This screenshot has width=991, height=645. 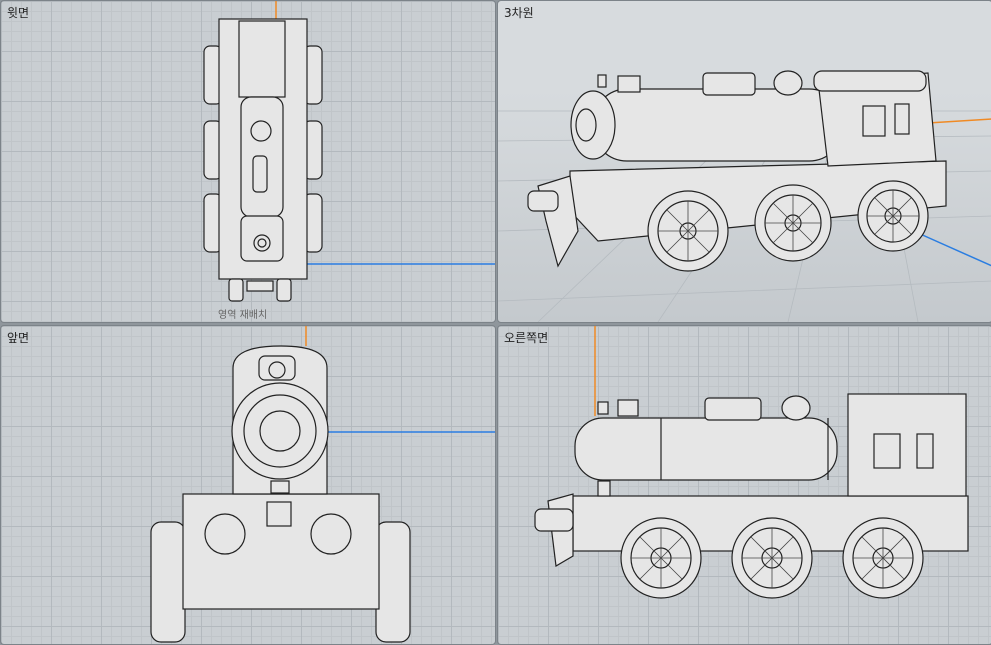 What do you see at coordinates (242, 313) in the screenshot?
I see `rearrange-hint: 영역 재배치` at bounding box center [242, 313].